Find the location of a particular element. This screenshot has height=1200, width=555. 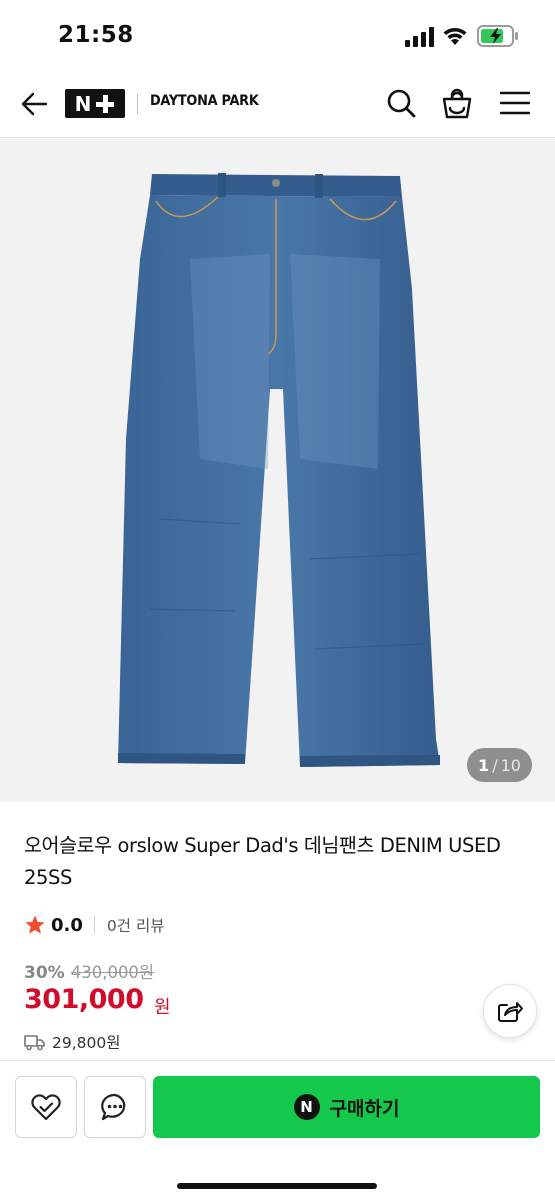

nplus-logo: N is located at coordinates (95, 103).